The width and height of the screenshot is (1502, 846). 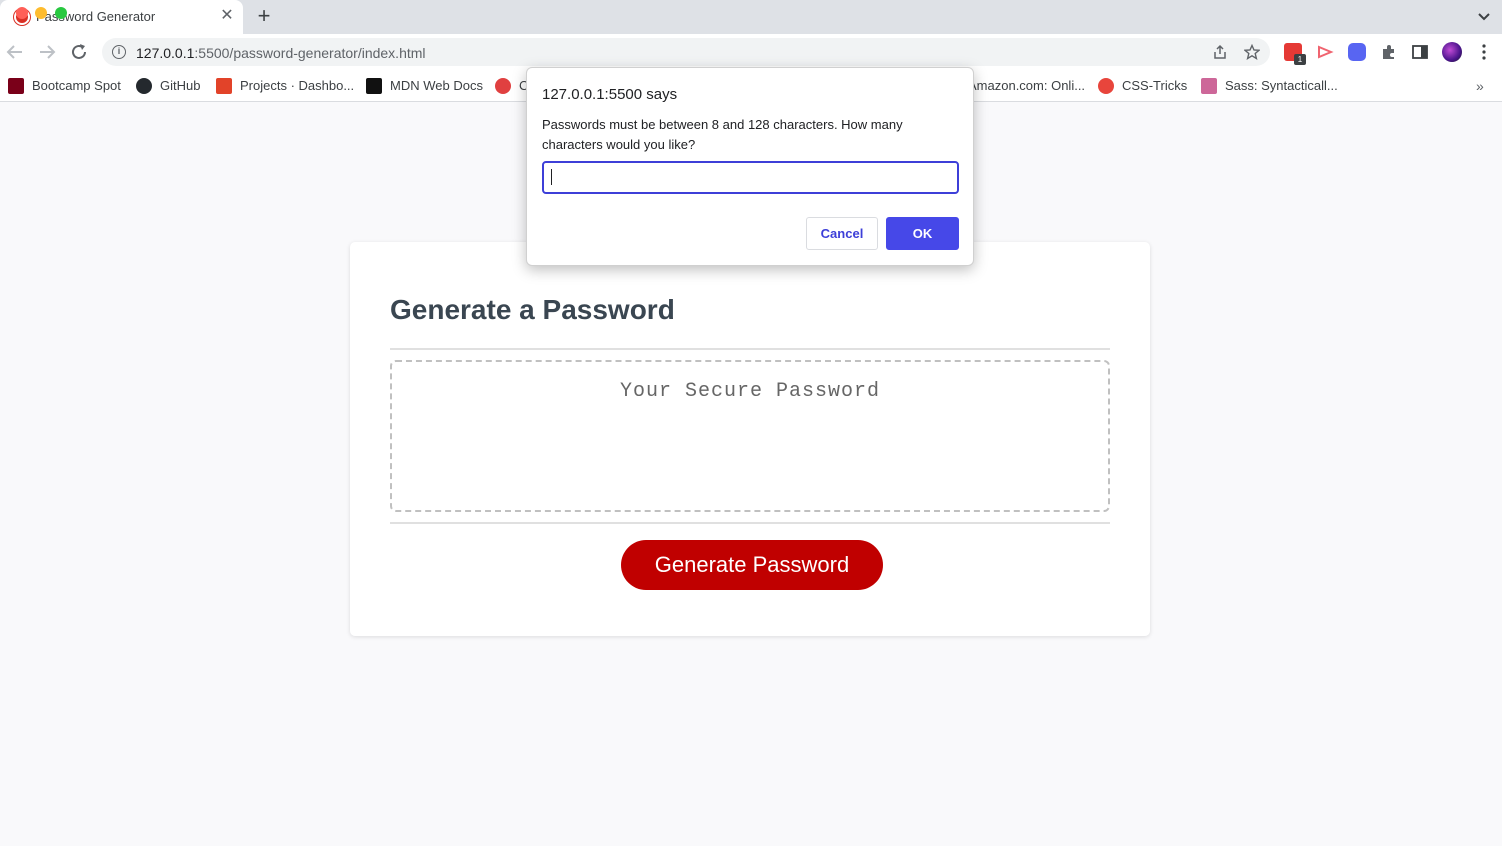 What do you see at coordinates (16, 86) in the screenshot?
I see `bootcamp-icon` at bounding box center [16, 86].